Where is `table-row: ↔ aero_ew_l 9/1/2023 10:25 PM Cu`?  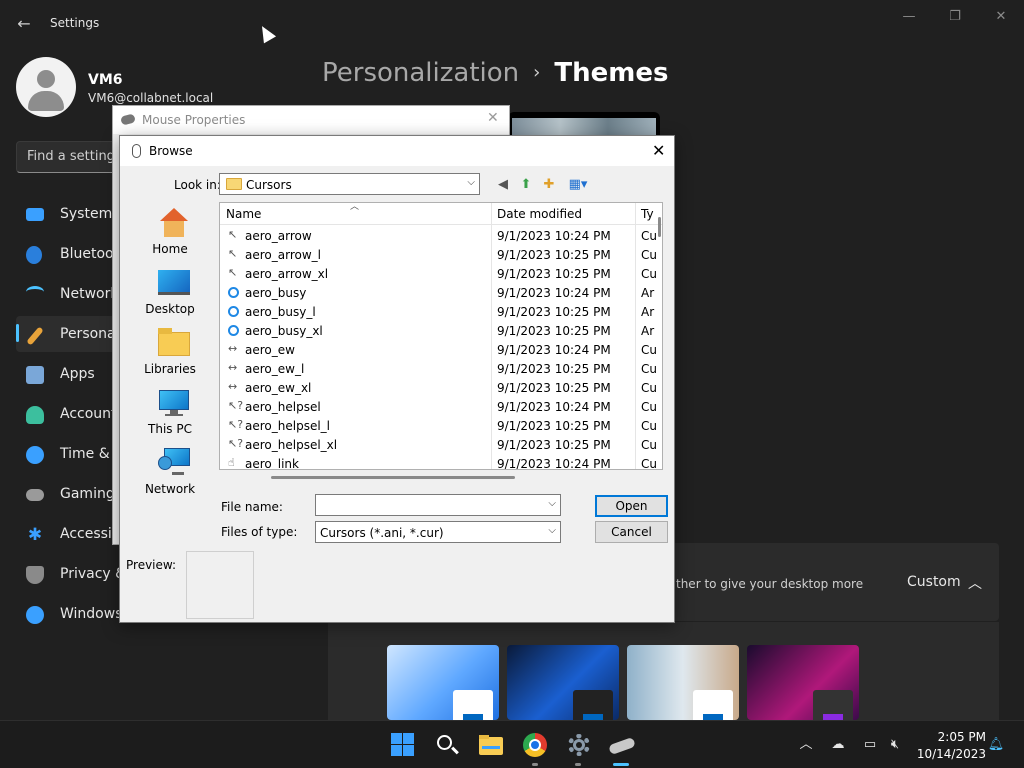
table-row: ↔ aero_ew_l 9/1/2023 10:25 PM Cu is located at coordinates (438, 369).